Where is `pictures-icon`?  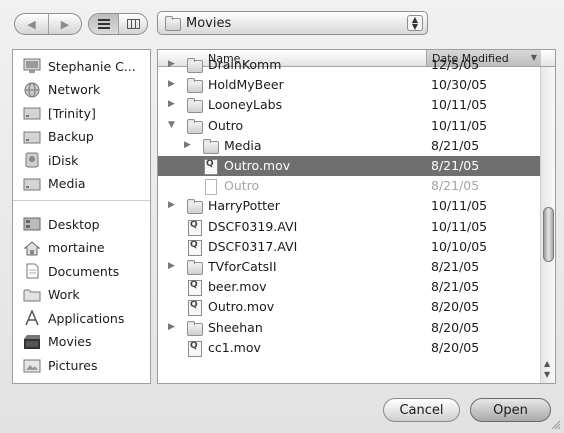 pictures-icon is located at coordinates (32, 365).